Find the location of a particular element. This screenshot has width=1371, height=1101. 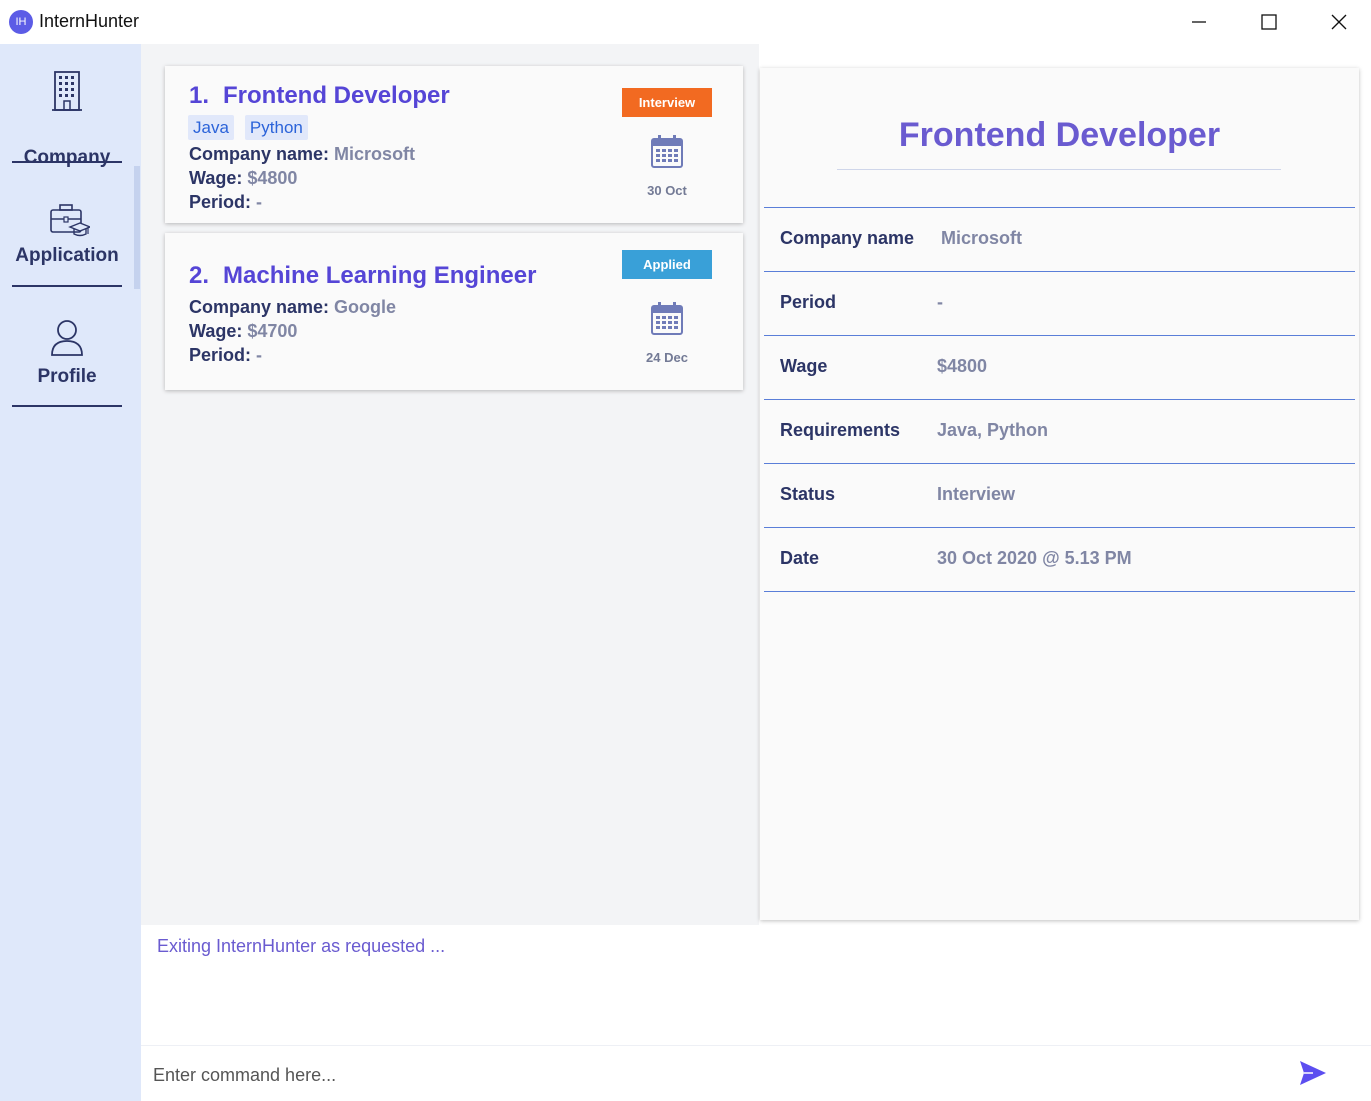

status-badge: Interview is located at coordinates (667, 102).